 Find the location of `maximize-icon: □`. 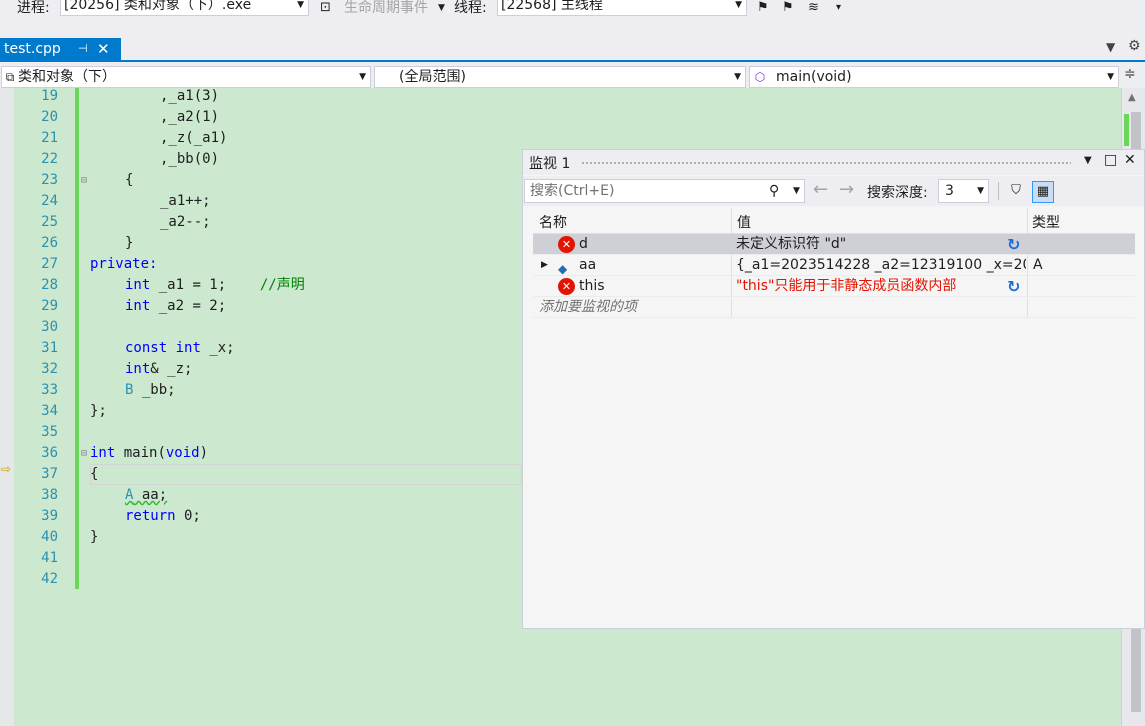

maximize-icon: □ is located at coordinates (1110, 160).